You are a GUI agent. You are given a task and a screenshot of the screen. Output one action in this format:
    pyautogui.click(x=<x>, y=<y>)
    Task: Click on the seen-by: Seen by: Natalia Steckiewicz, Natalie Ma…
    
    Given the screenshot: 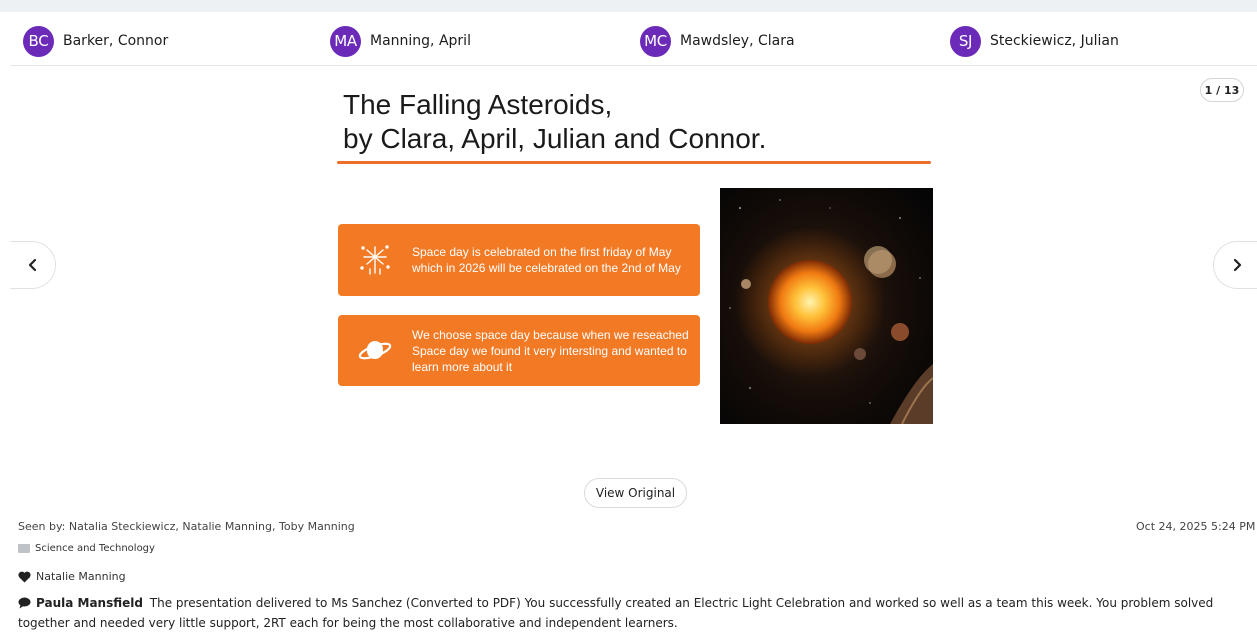 What is the action you would take?
    pyautogui.click(x=186, y=526)
    